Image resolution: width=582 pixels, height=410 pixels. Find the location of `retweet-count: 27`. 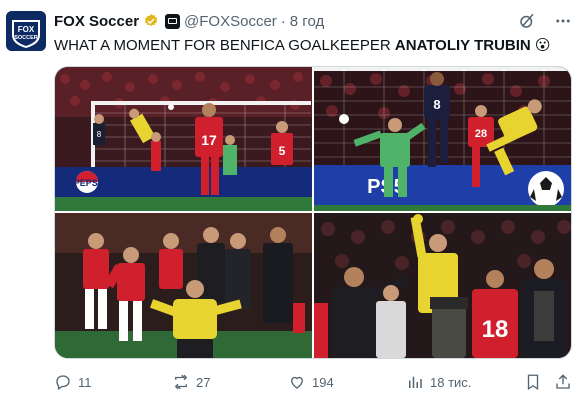

retweet-count: 27 is located at coordinates (203, 382).